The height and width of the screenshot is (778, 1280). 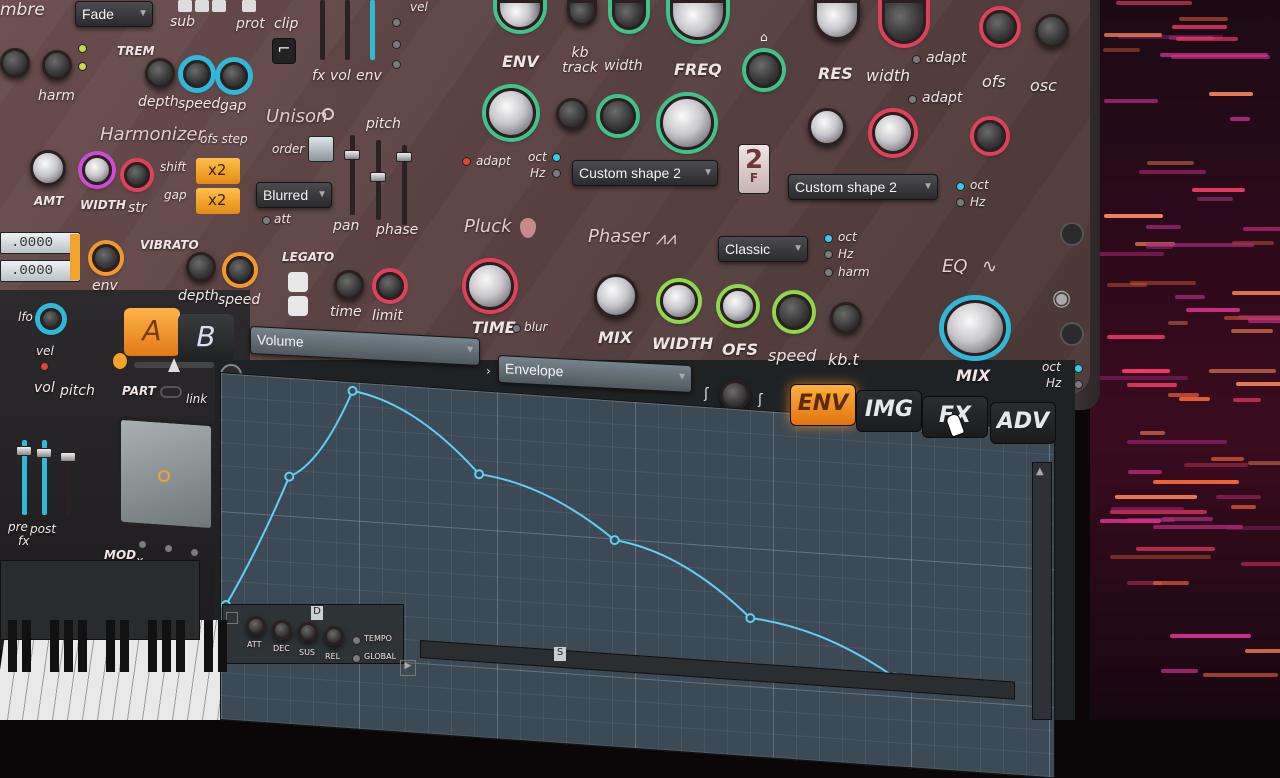 What do you see at coordinates (282, 630) in the screenshot?
I see `dec-knob` at bounding box center [282, 630].